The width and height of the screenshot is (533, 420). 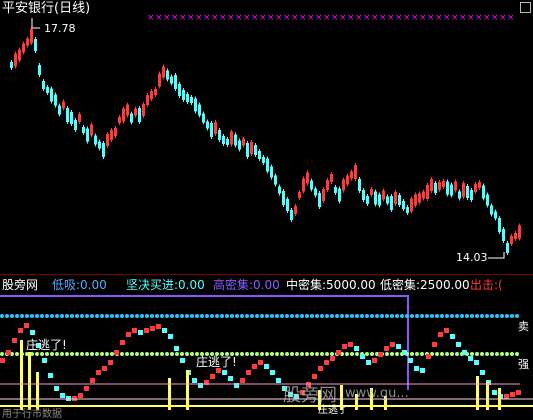 I want to click on window-control-icon, so click(x=525, y=7).